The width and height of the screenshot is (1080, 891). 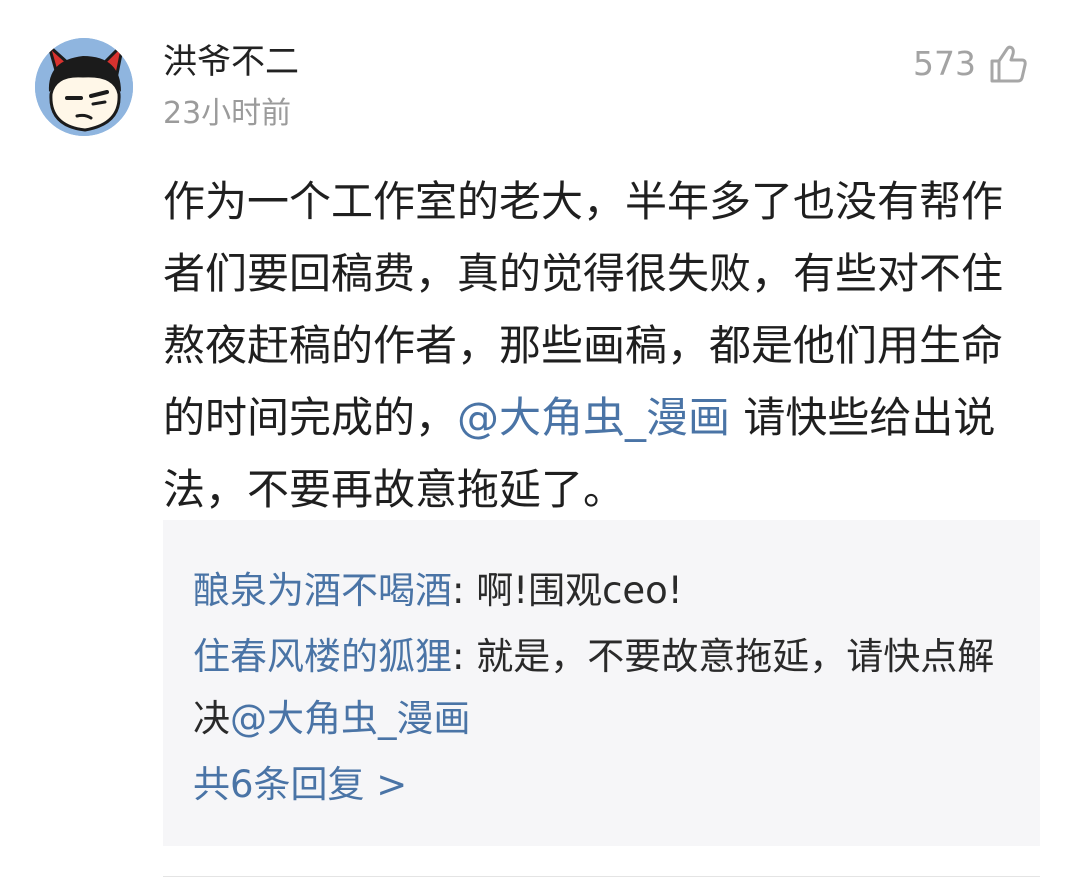 What do you see at coordinates (593, 417) in the screenshot?
I see `comment-mention-link: @大角虫_漫画` at bounding box center [593, 417].